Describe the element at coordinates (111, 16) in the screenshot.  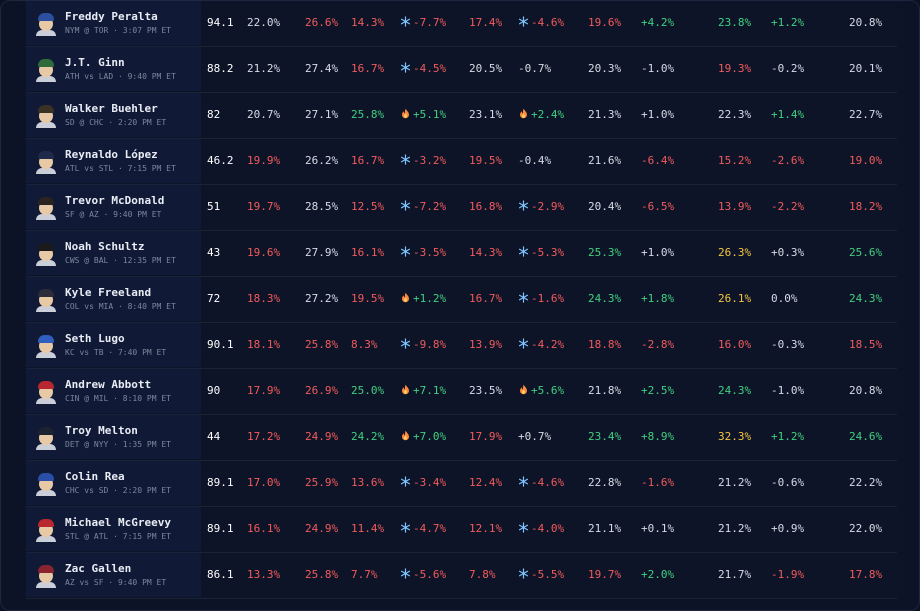
I see `player-name: Freddy Peralta` at that location.